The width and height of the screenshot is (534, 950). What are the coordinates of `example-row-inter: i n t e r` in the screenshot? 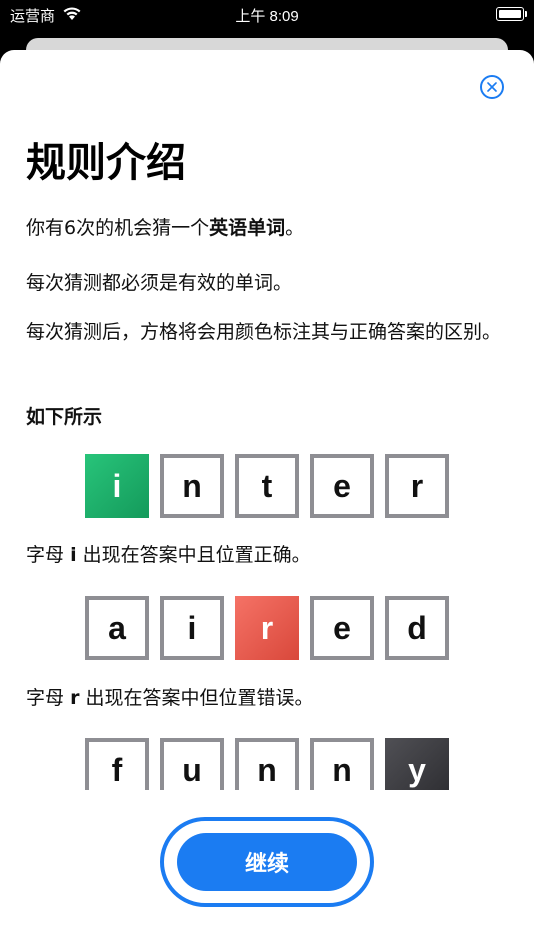 It's located at (267, 486).